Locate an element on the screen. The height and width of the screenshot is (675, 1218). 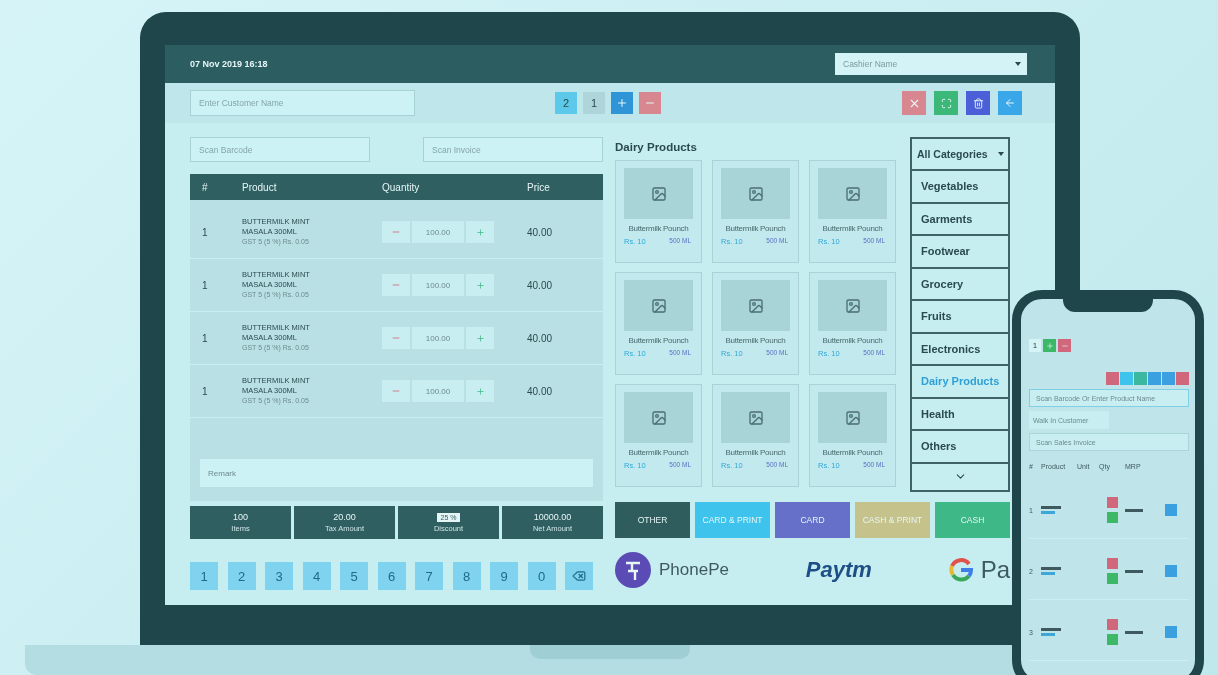
arrow-left-icon is located at coordinates (1010, 103).